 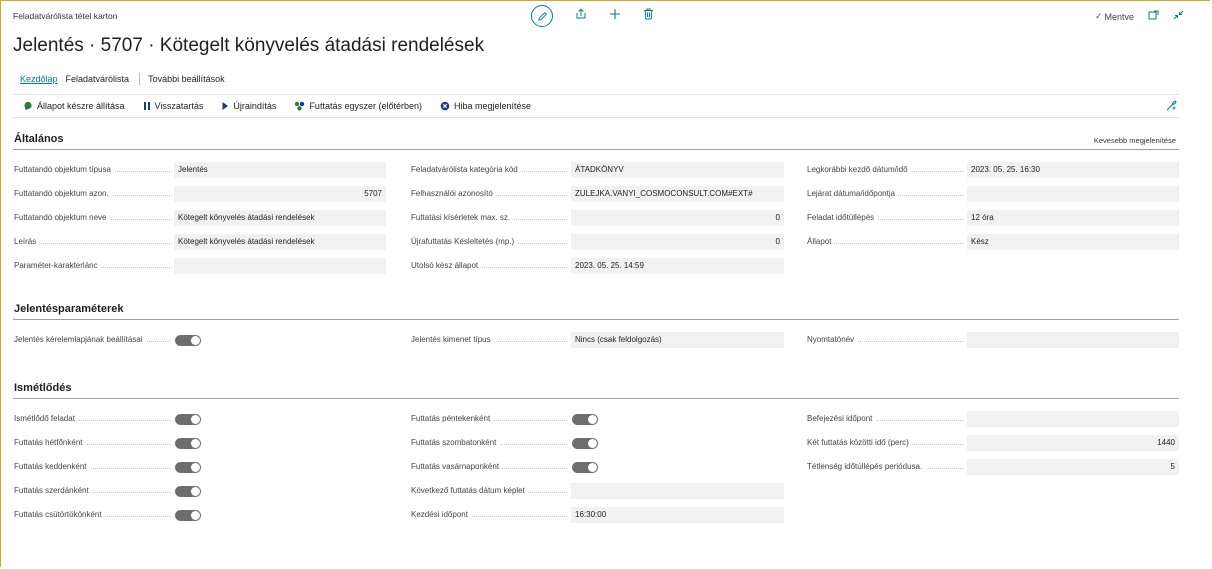 I want to click on field-value: 16:30:00, so click(x=677, y=515).